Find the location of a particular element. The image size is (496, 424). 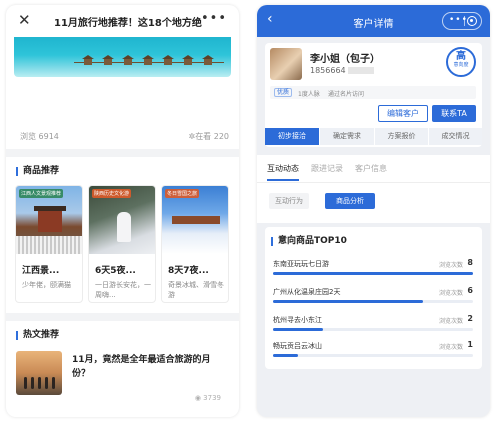

mini-program-capsule: ••• is located at coordinates (462, 21).